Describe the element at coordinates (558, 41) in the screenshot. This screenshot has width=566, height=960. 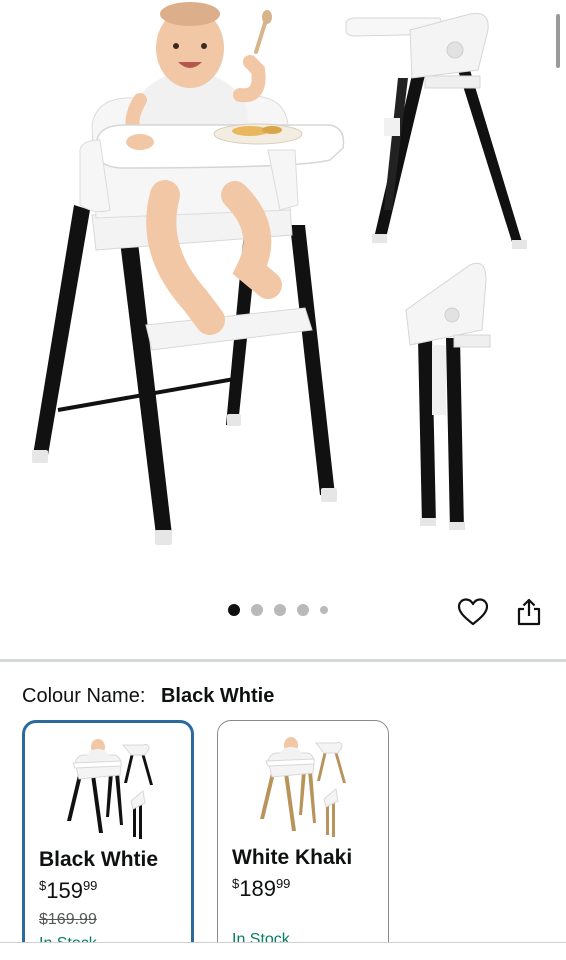
I see `scroll-indicator` at that location.